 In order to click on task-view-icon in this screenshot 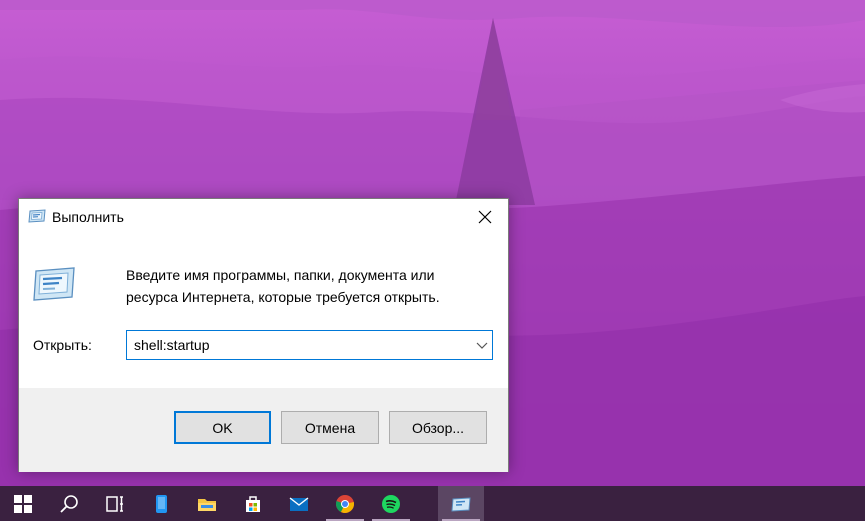, I will do `click(114, 503)`.